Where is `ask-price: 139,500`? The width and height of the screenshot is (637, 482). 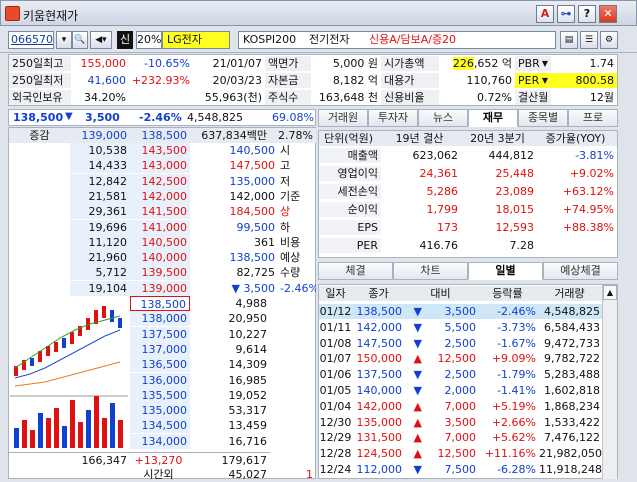
ask-price: 139,500 is located at coordinates (160, 273).